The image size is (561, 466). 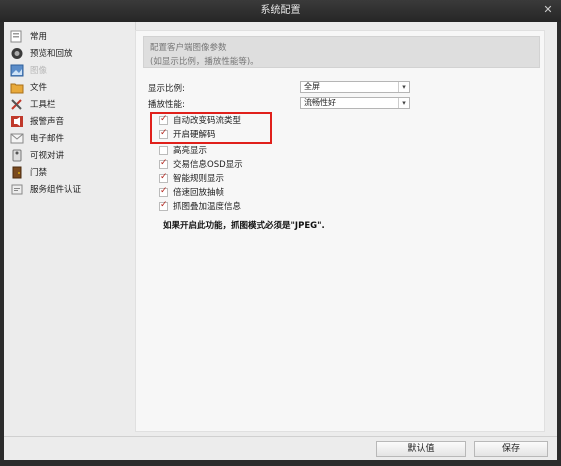 What do you see at coordinates (548, 10) in the screenshot?
I see `close-icon: ✕` at bounding box center [548, 10].